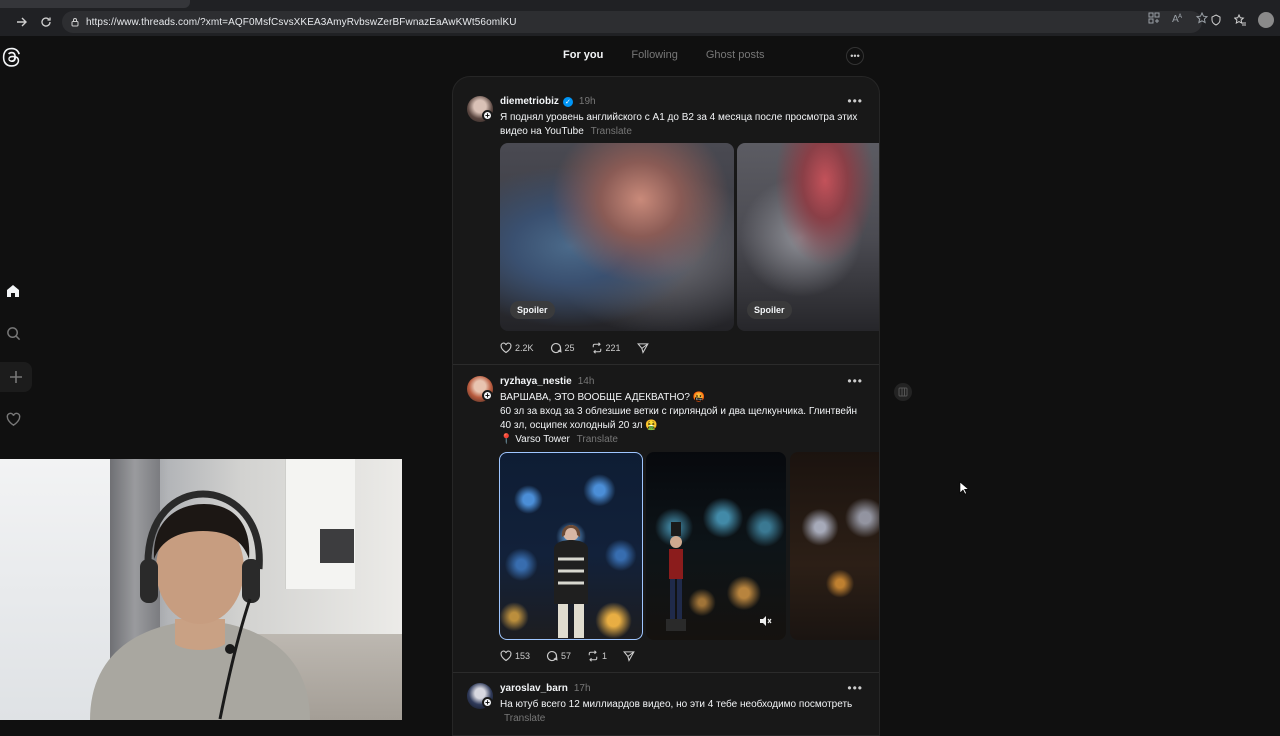 This screenshot has height=736, width=1280. I want to click on repost-button: 1, so click(597, 656).